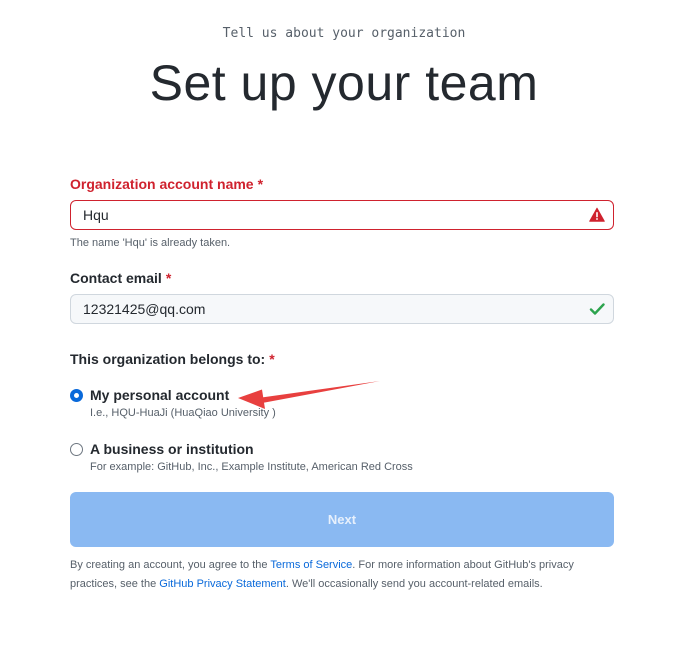  What do you see at coordinates (321, 309) in the screenshot?
I see `contact-email-input` at bounding box center [321, 309].